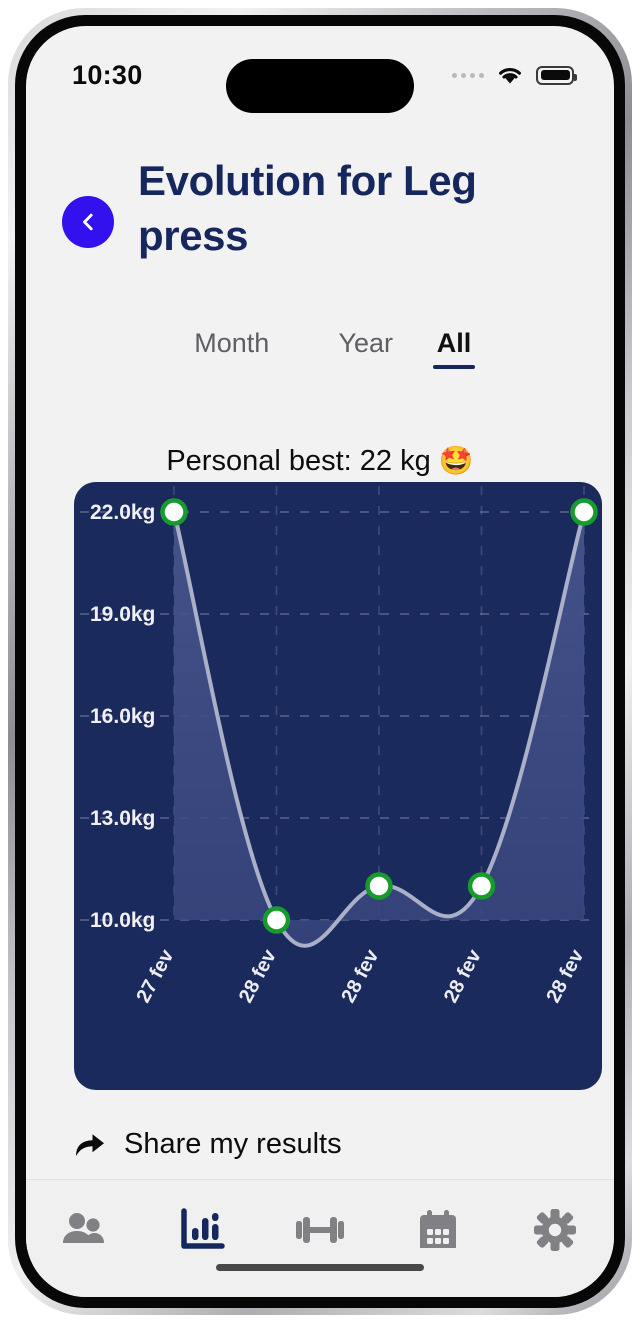  I want to click on page-title: Evolution for Leg press, so click(307, 208).